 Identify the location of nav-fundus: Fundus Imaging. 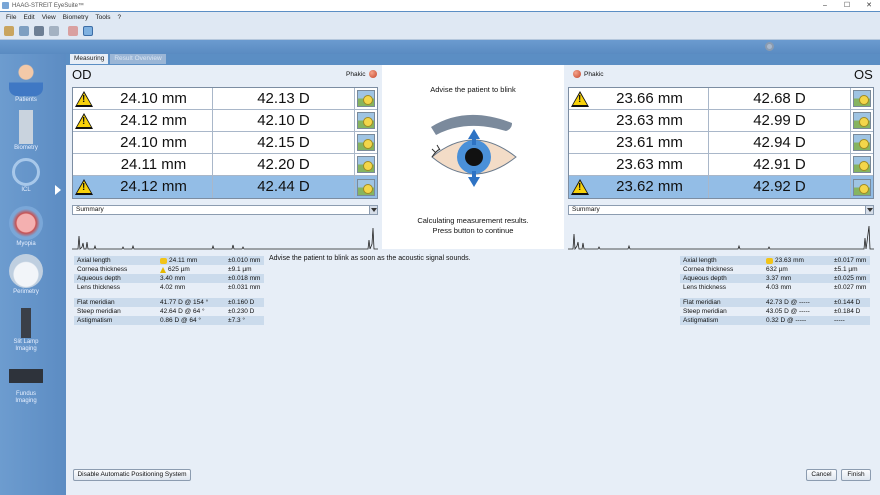
(26, 383).